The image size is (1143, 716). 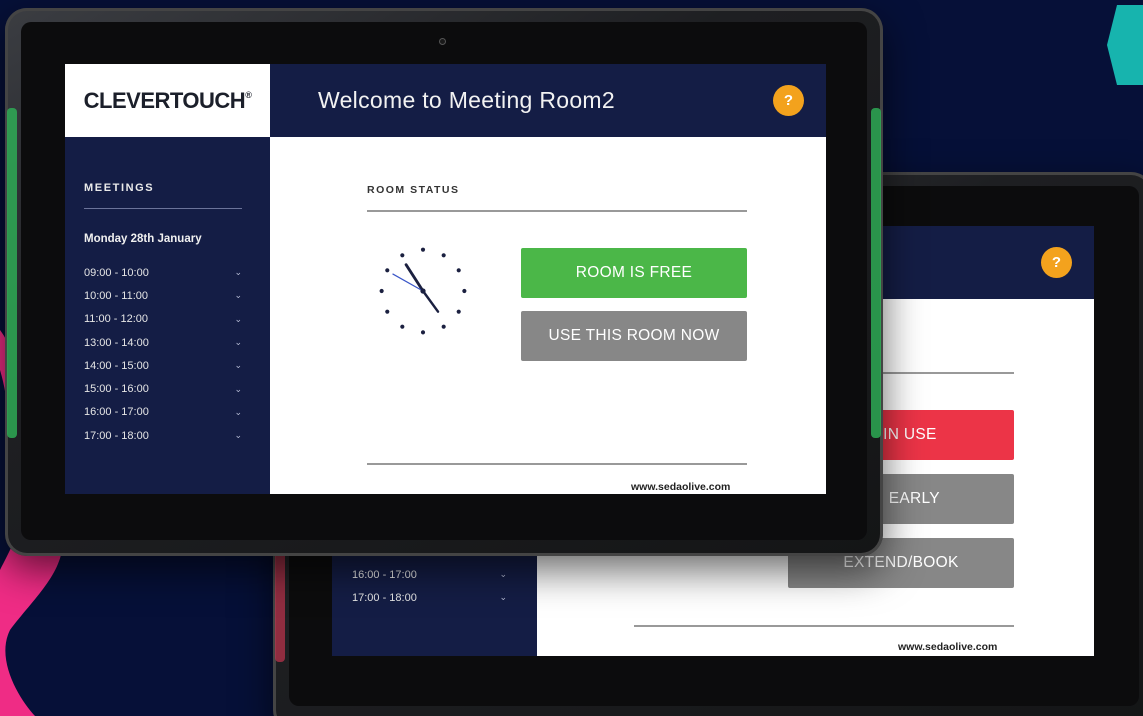 I want to click on clevertouch-logo: CLEVERTOUCH®, so click(x=167, y=100).